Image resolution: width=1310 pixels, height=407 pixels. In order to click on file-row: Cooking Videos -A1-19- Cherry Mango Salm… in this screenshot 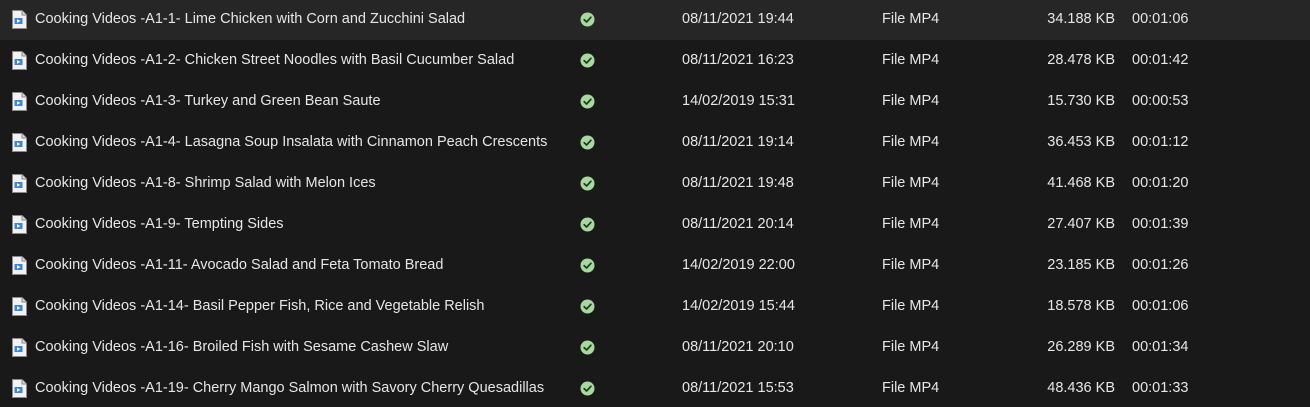, I will do `click(655, 387)`.